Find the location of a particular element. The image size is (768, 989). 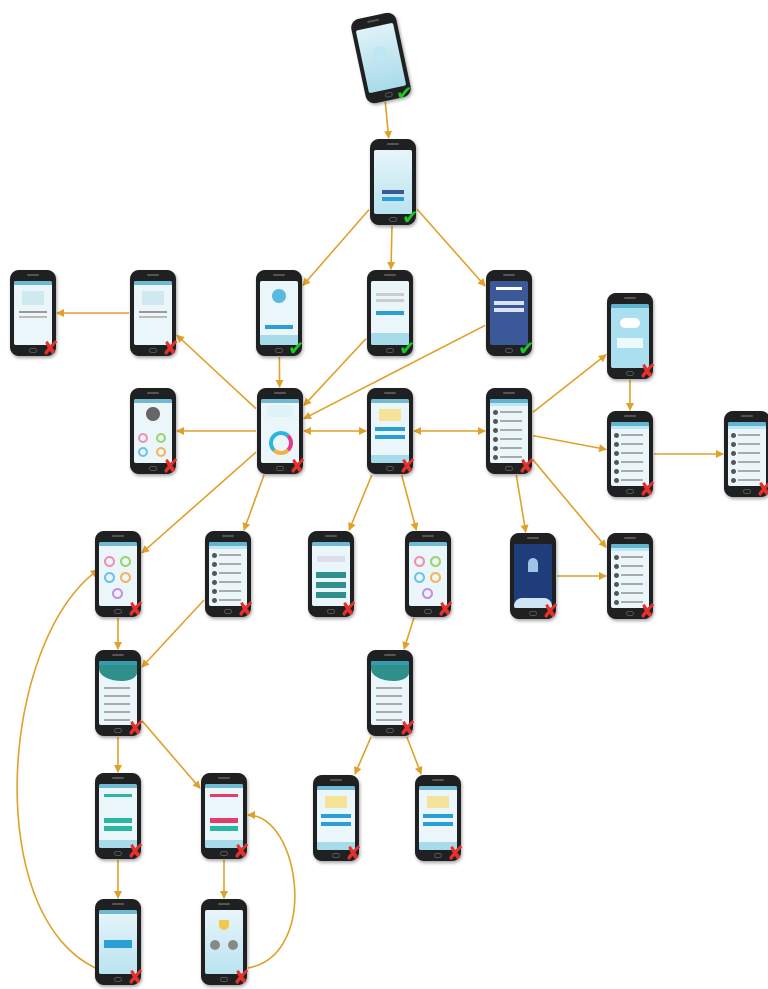

edge-login-to-dashboard is located at coordinates (335, 372).